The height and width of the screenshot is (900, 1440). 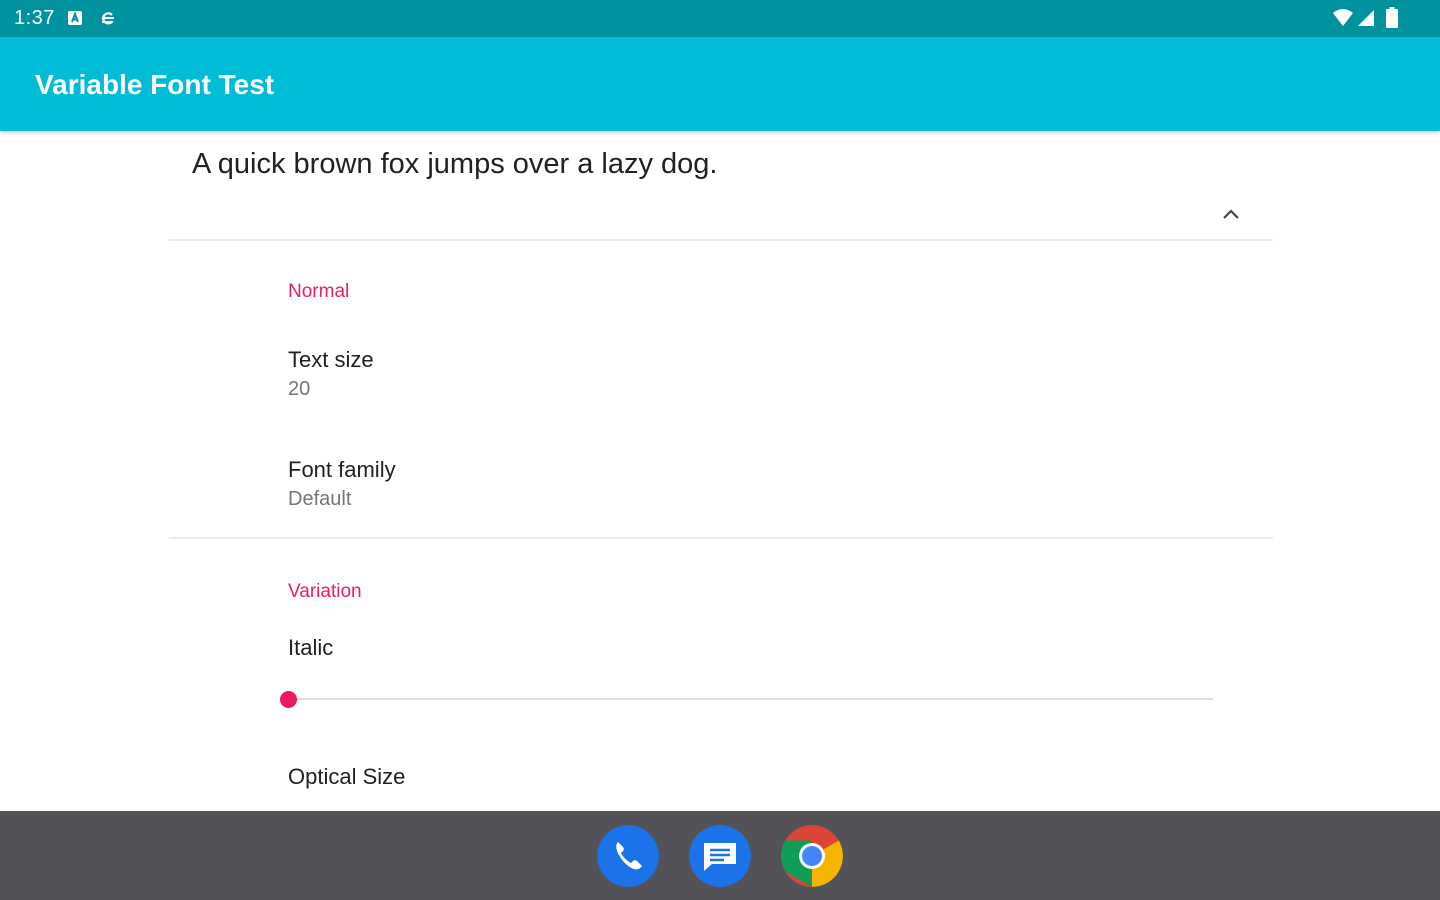 I want to click on cell-signal-icon, so click(x=1366, y=18).